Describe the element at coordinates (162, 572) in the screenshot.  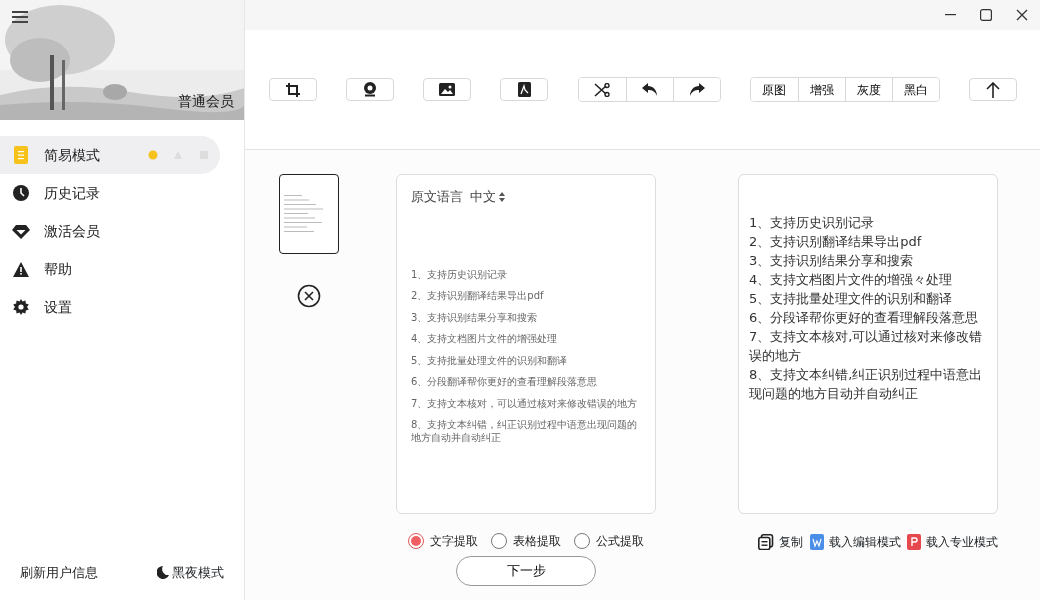
I see `moon-icon` at that location.